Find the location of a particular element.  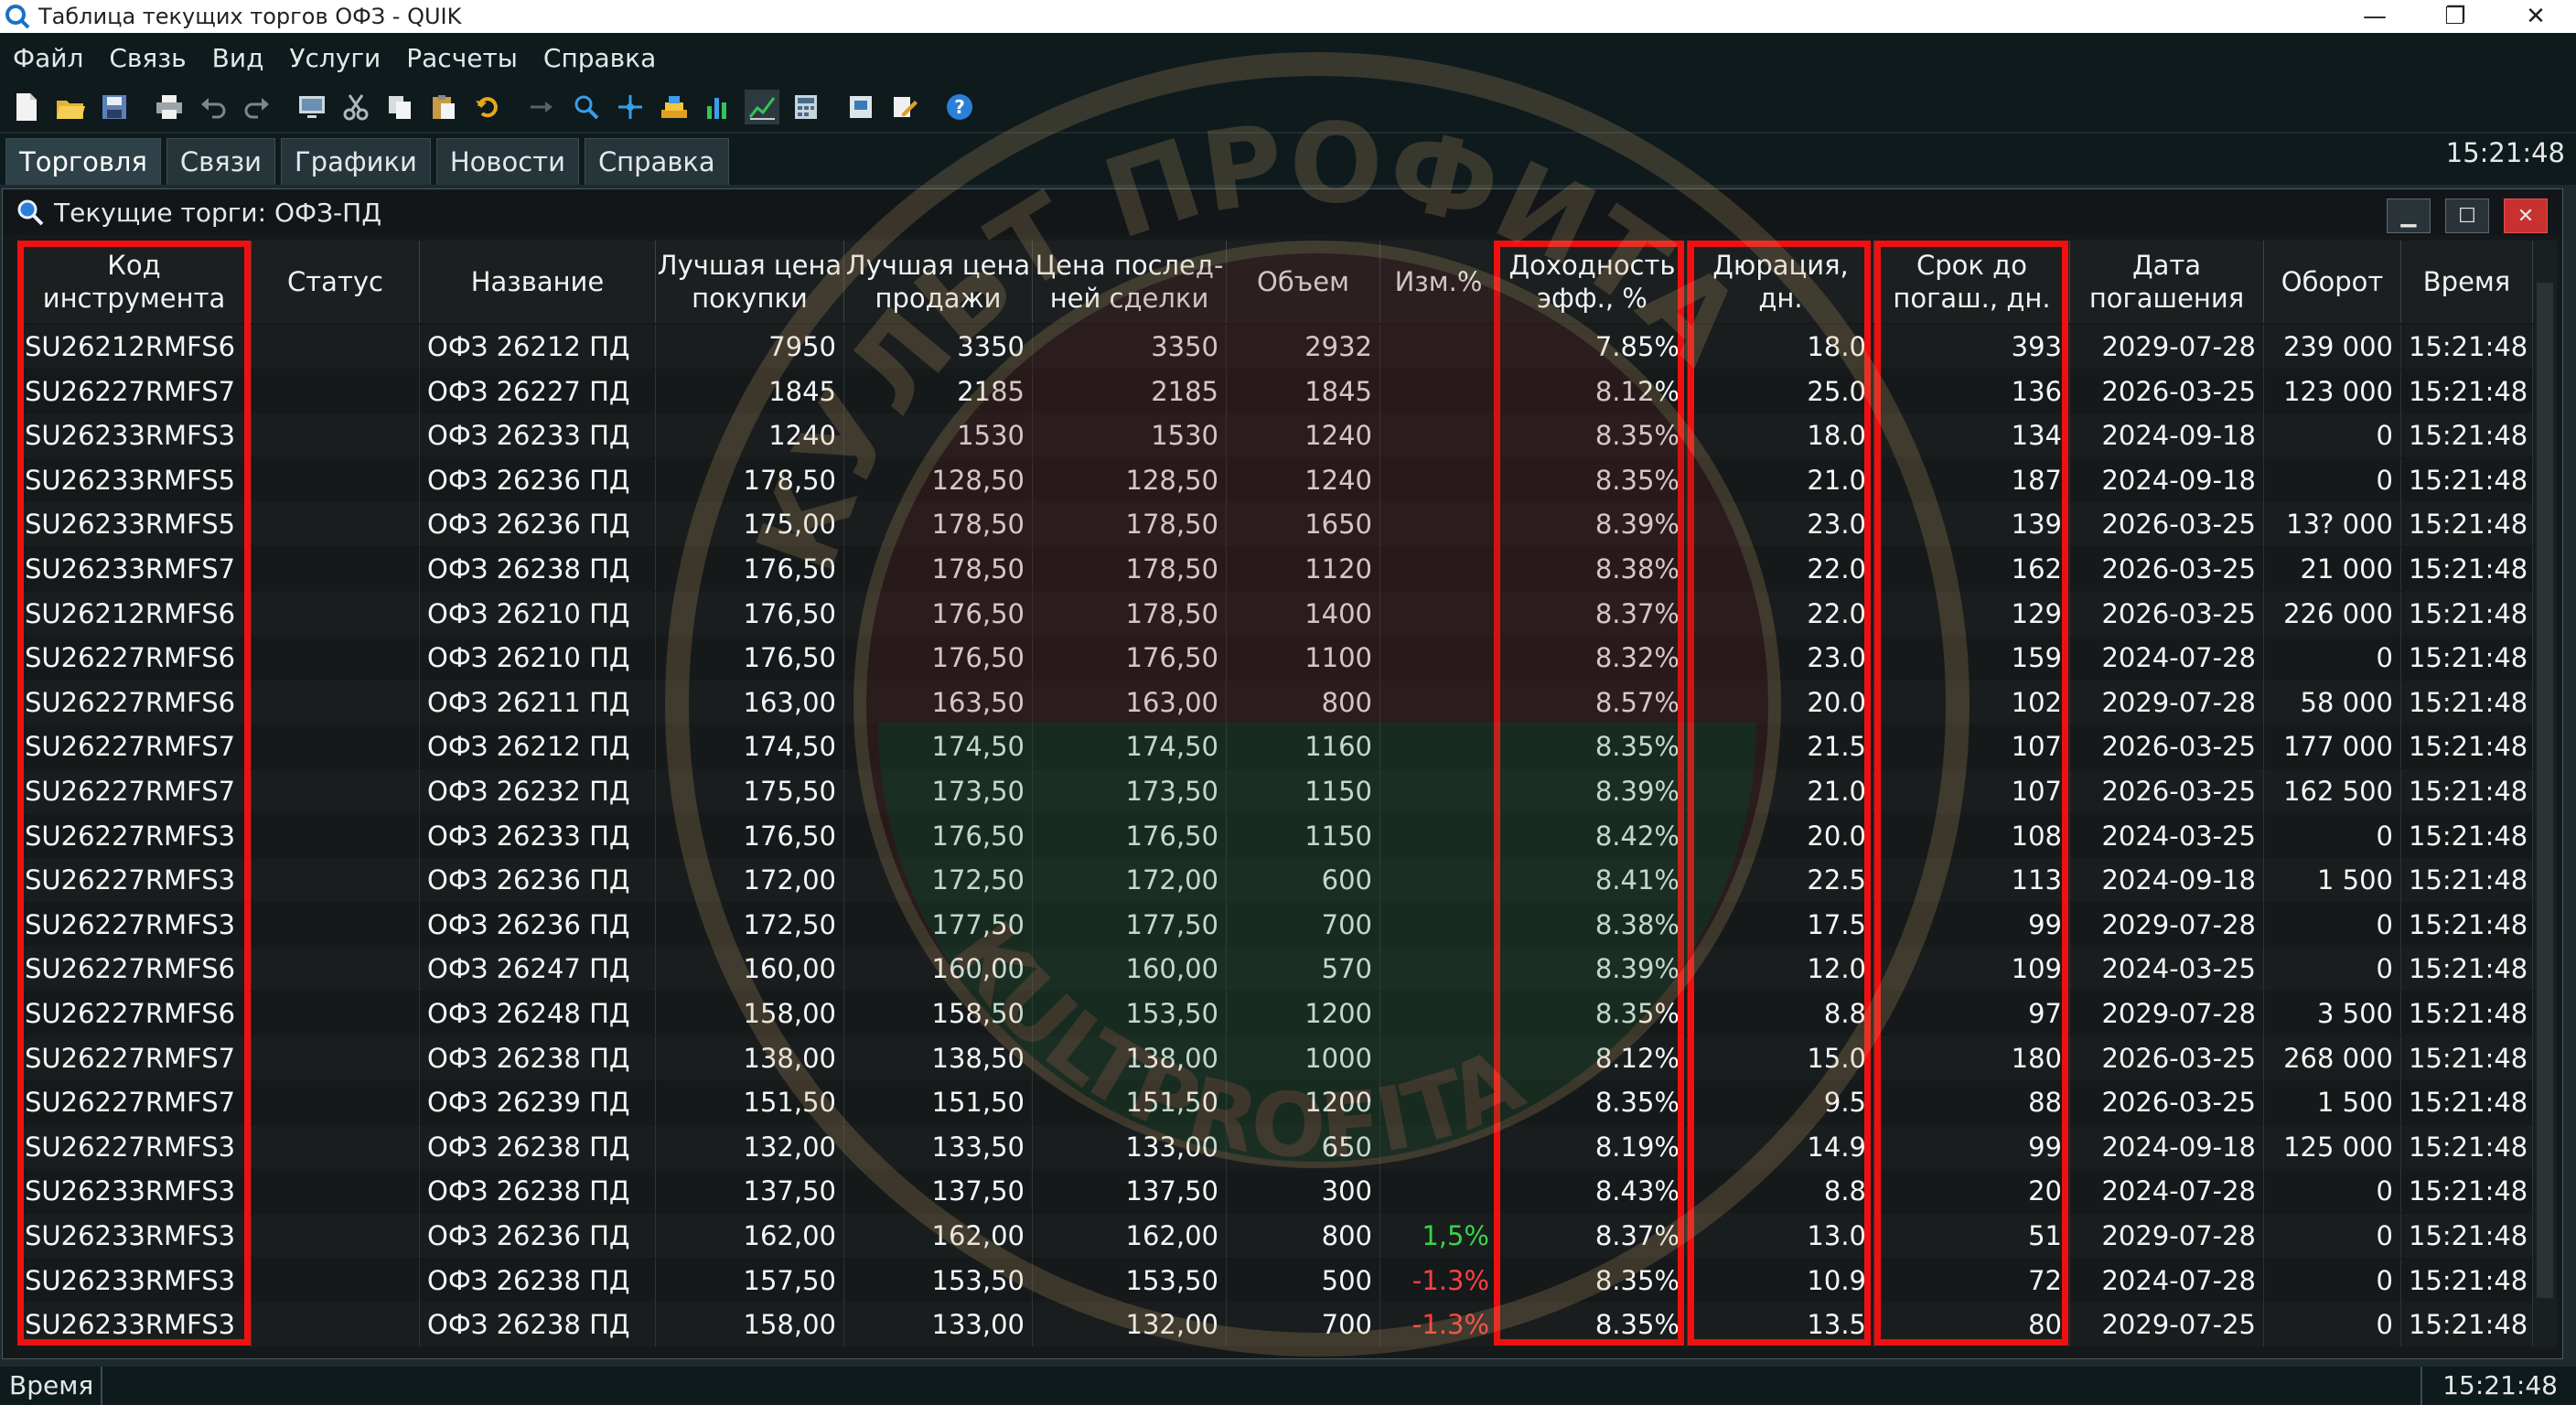

cell-code: SU26227RMFS3 is located at coordinates (135, 1146).